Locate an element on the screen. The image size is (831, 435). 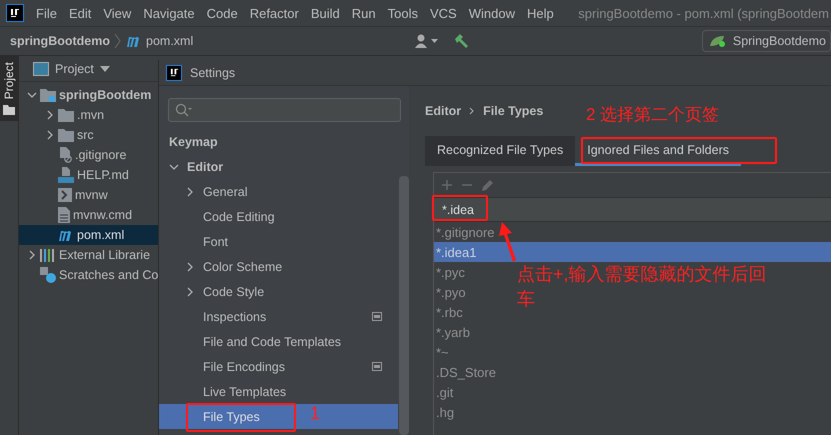
breadcrumb-item: pom.xml is located at coordinates (170, 41).